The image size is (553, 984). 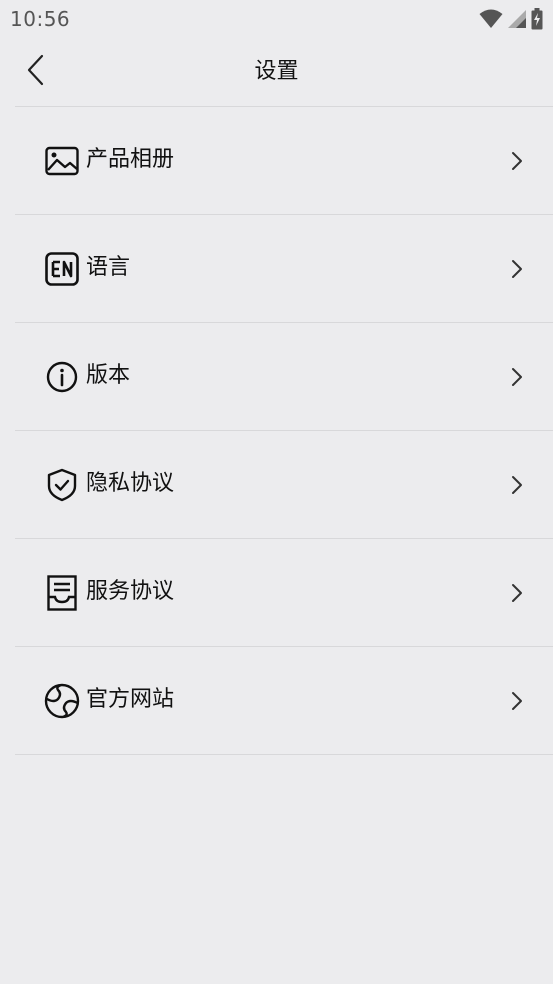 I want to click on settings-item-label: 版本, so click(x=108, y=375).